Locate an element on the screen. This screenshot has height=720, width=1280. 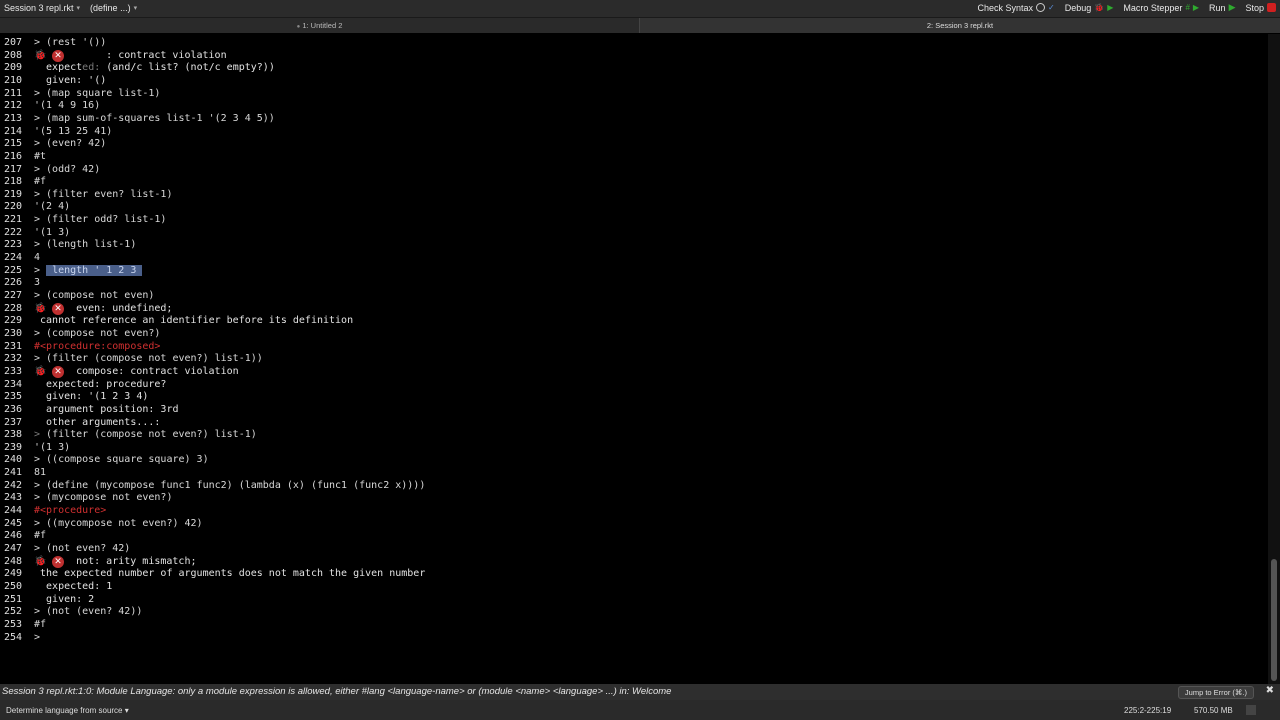
run-button: Run ▶ is located at coordinates (1222, 7).